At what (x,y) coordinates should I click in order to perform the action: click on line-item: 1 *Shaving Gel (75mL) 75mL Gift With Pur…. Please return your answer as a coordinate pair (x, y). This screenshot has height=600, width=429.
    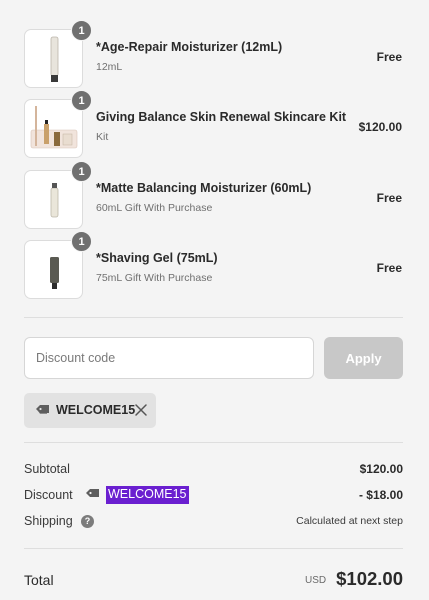
    Looking at the image, I should click on (214, 265).